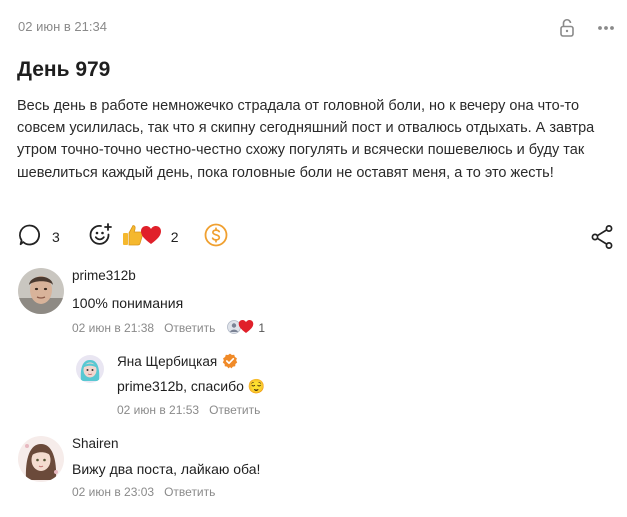 This screenshot has width=627, height=517. Describe the element at coordinates (104, 275) in the screenshot. I see `comment-author: prime312b` at that location.